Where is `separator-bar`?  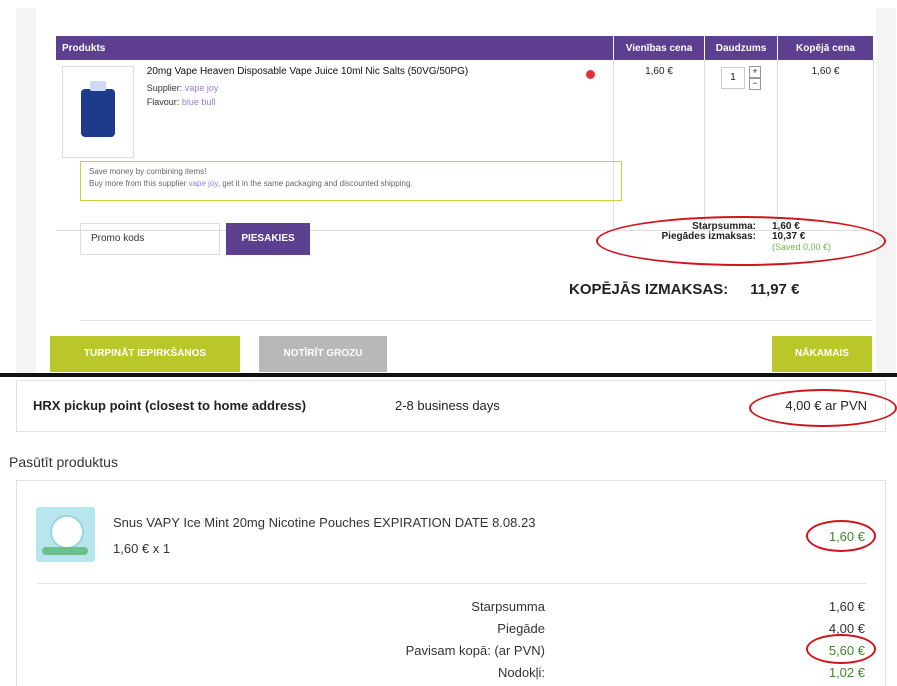 separator-bar is located at coordinates (448, 375).